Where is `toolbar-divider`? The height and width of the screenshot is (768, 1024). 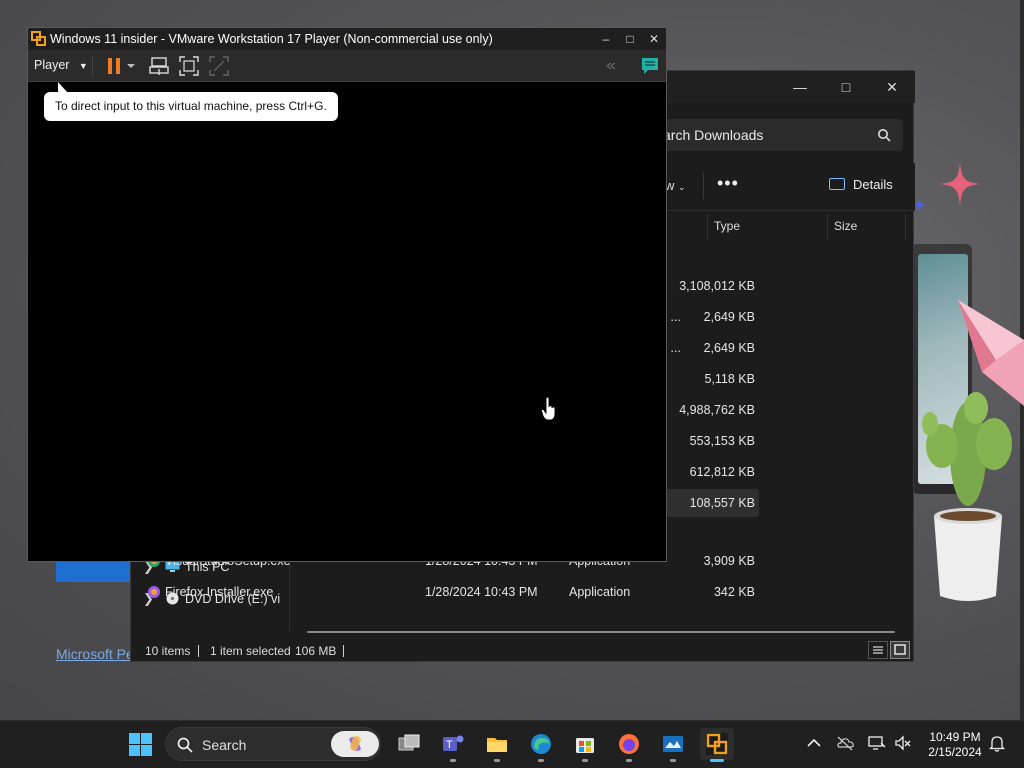 toolbar-divider is located at coordinates (703, 186).